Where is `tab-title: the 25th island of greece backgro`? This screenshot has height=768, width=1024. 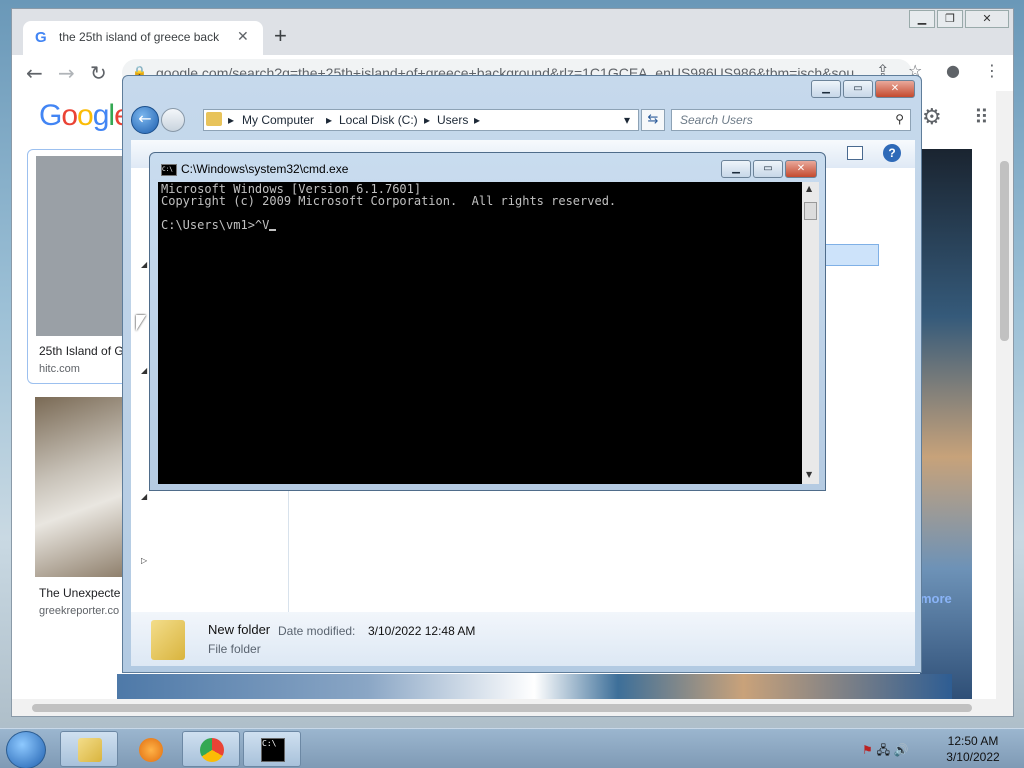 tab-title: the 25th island of greece backgro is located at coordinates (139, 37).